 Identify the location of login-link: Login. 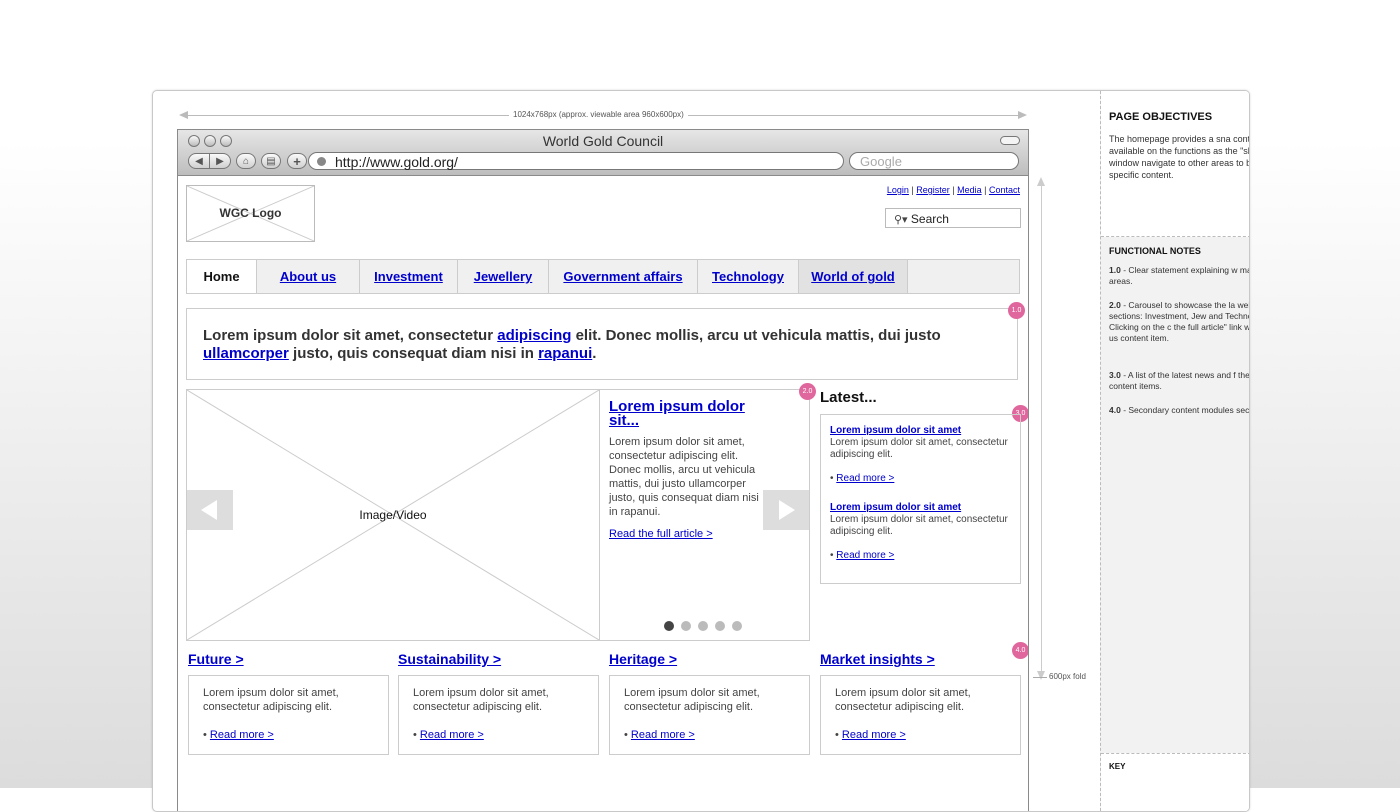
(898, 190).